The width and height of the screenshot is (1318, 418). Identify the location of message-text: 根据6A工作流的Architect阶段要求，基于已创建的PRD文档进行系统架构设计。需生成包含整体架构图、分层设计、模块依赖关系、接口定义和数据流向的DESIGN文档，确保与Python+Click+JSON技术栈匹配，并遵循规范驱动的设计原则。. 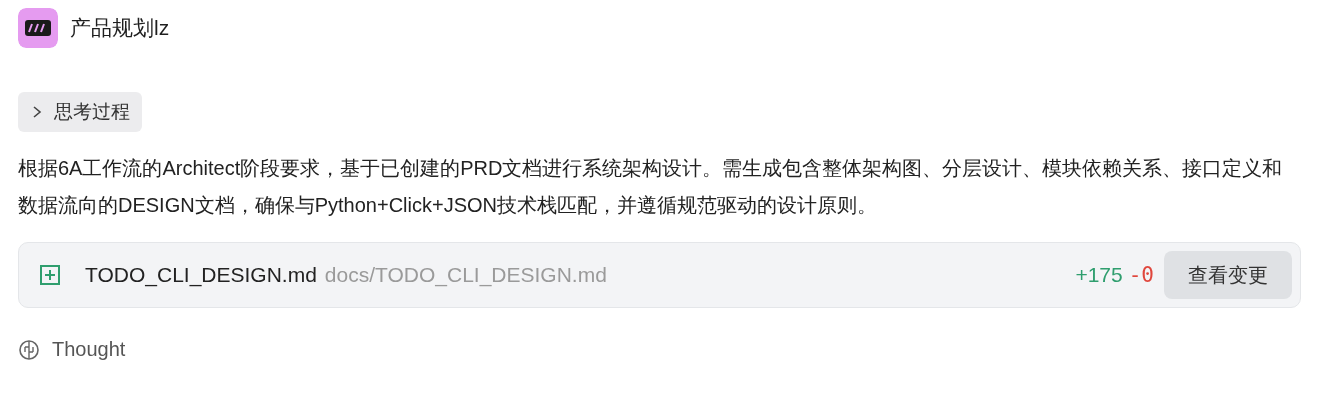
(651, 187).